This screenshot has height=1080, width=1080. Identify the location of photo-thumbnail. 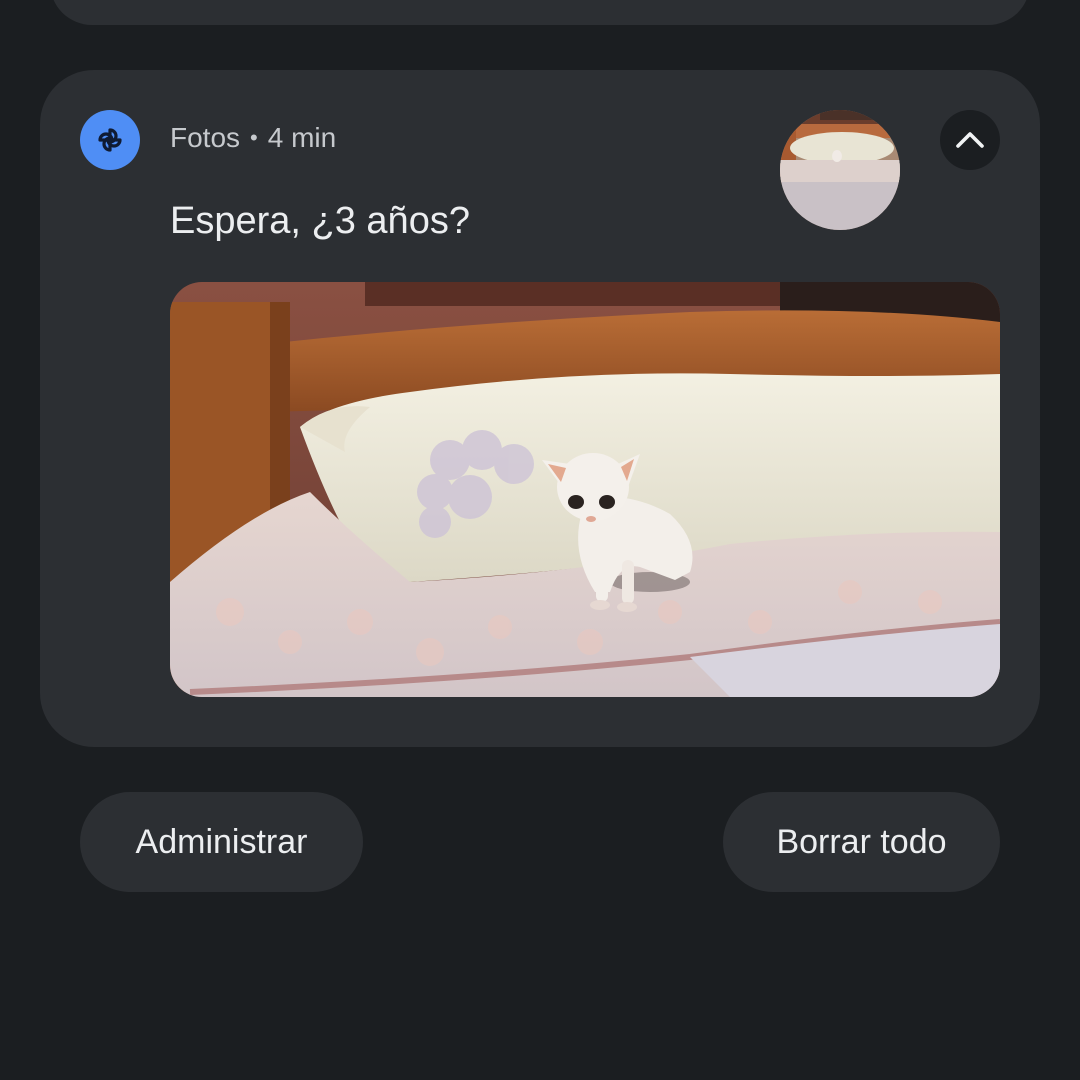
(840, 170).